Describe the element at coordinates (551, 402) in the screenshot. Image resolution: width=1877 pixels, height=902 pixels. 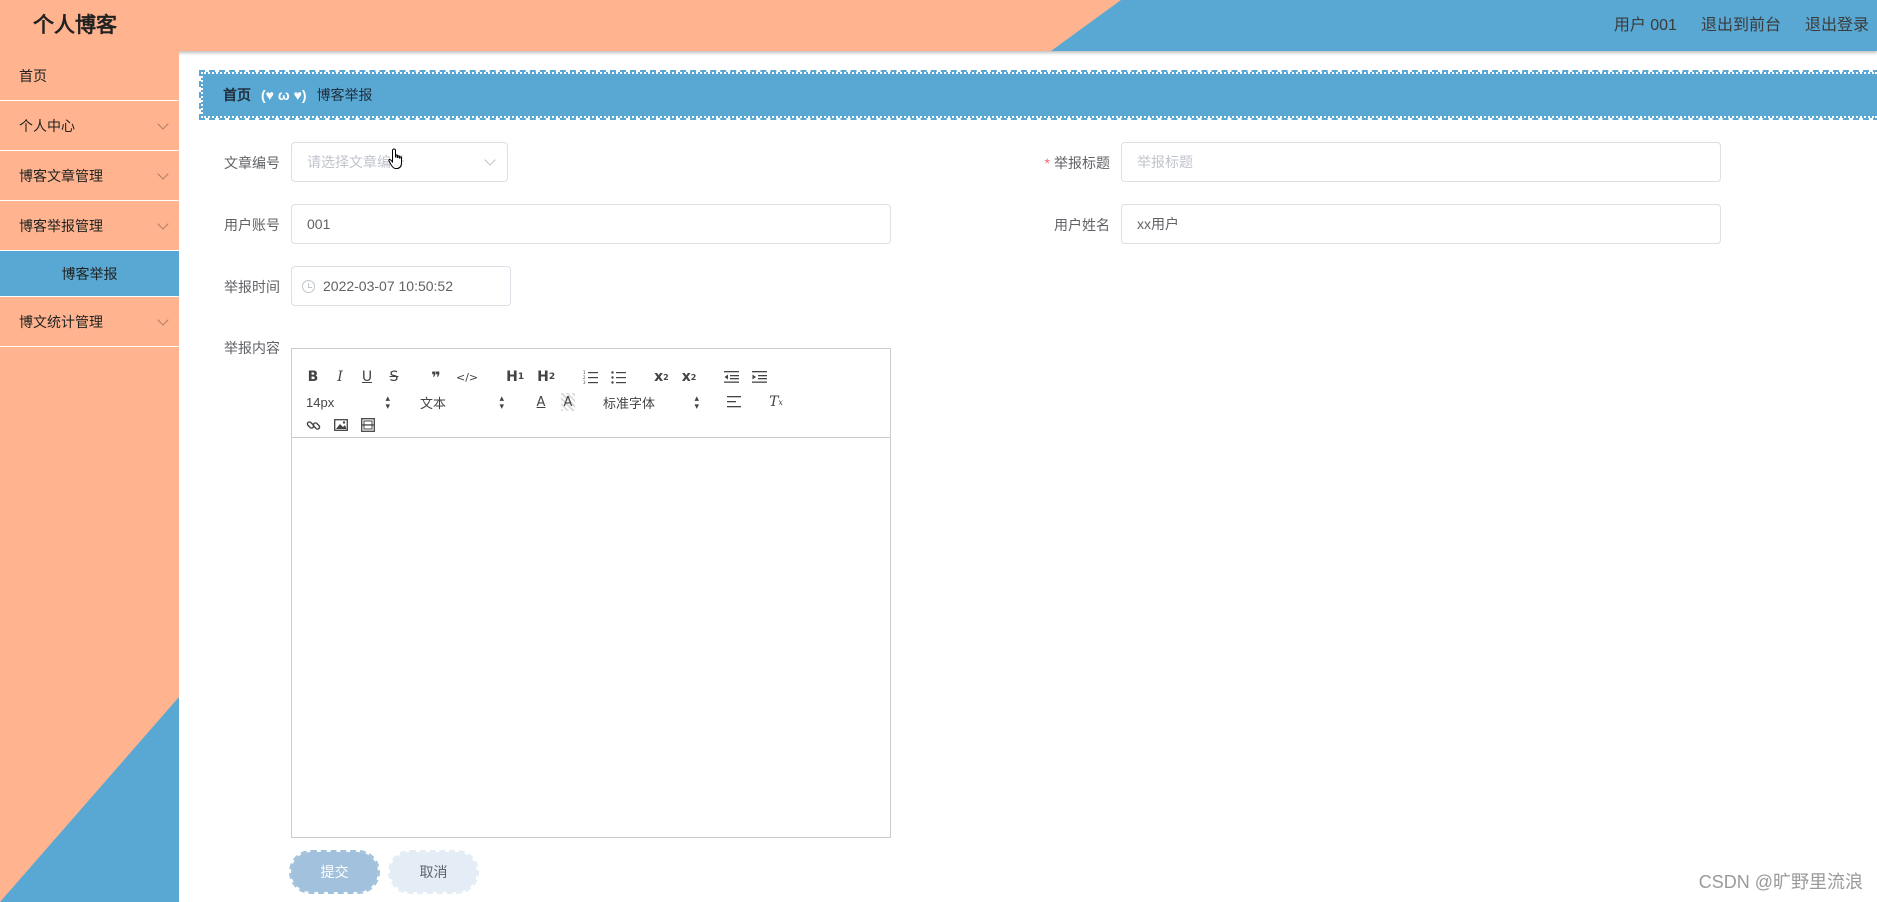
I see `toolbar-row-2: 14px ▴ ▾ 文本 ▴ ▾ A A 标准字体 ▴ ▾ Tx` at that location.